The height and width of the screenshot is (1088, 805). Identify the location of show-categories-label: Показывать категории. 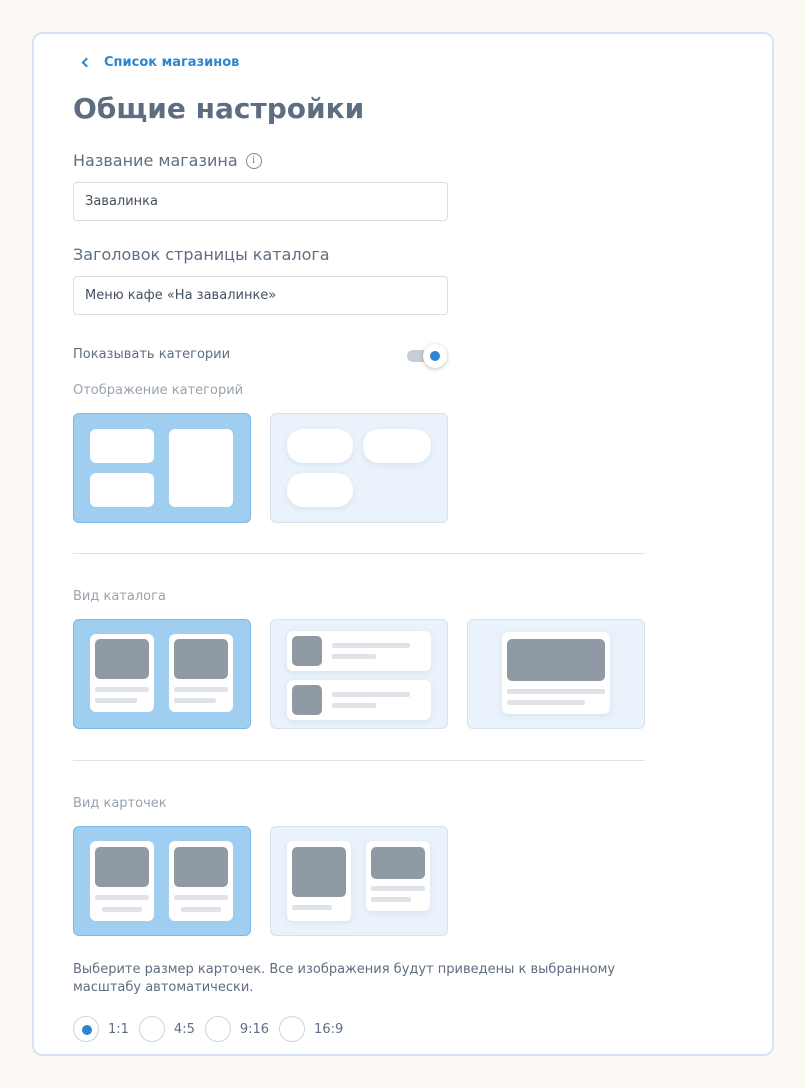
(152, 354).